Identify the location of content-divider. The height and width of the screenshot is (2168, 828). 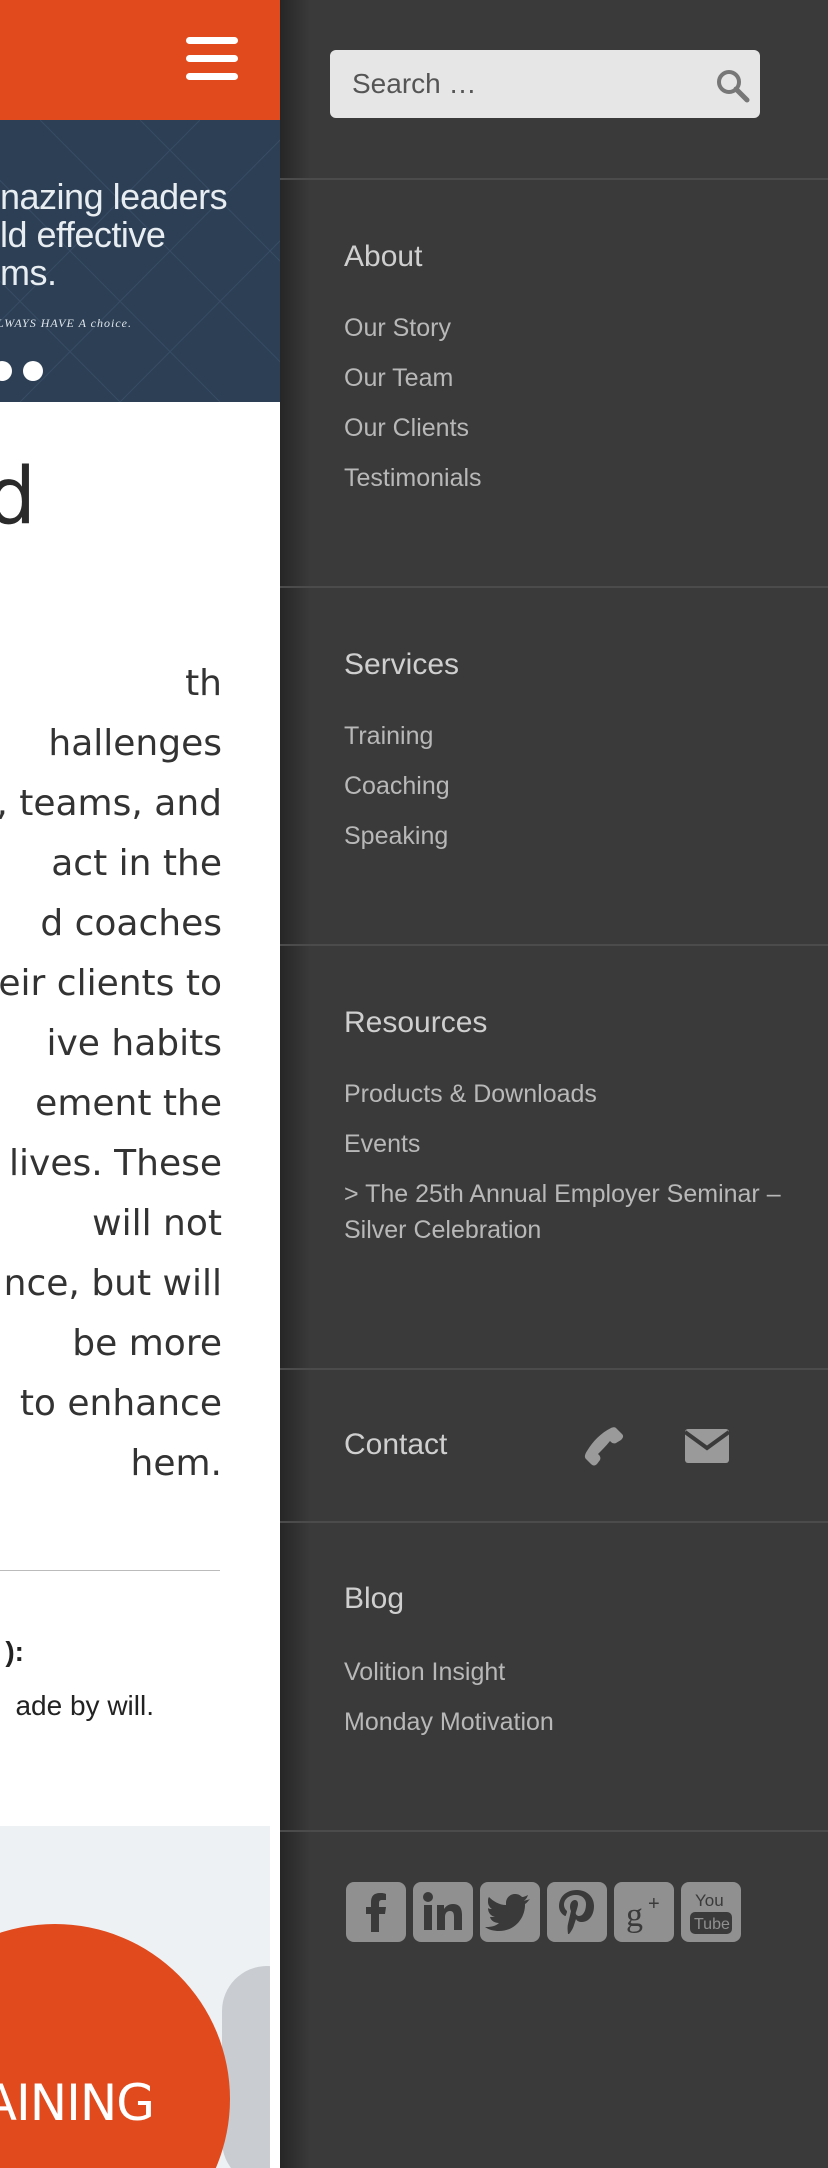
(110, 1570).